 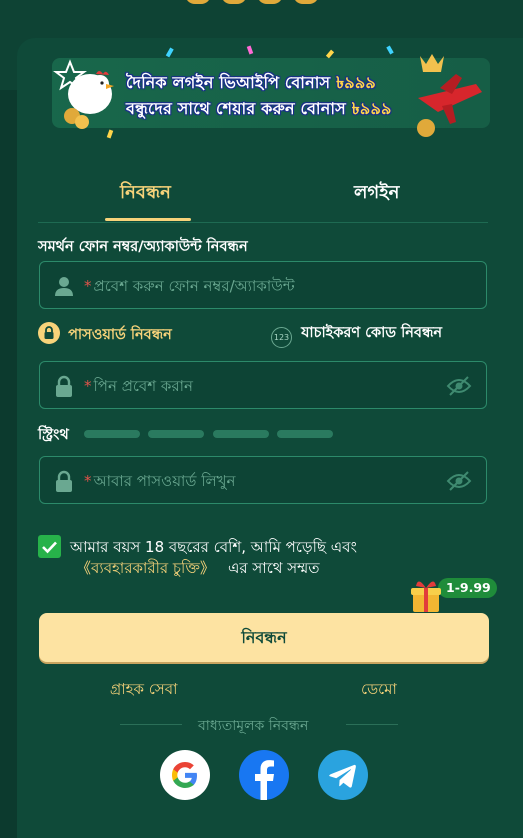 What do you see at coordinates (263, 480) in the screenshot?
I see `confirm-password-field: * আবার পাসওয়ার্ড লিখুন` at bounding box center [263, 480].